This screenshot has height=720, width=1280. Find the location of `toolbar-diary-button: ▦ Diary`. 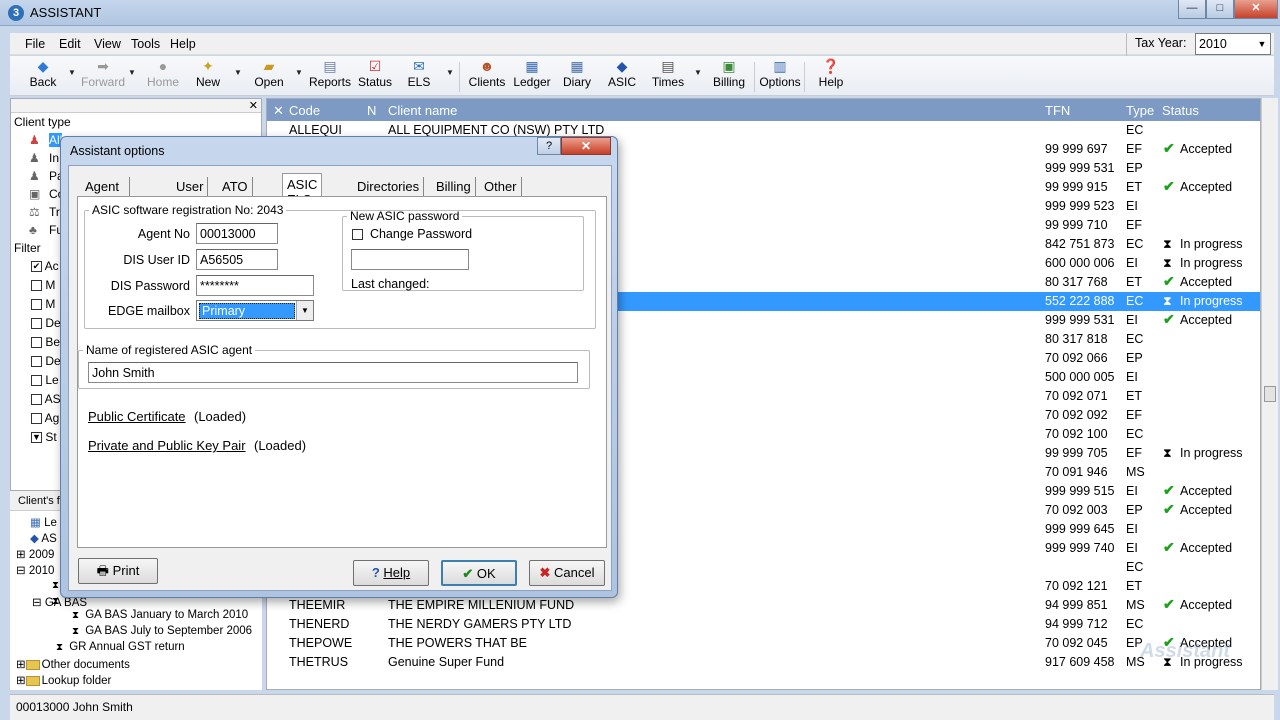

toolbar-diary-button: ▦ Diary is located at coordinates (577, 73).